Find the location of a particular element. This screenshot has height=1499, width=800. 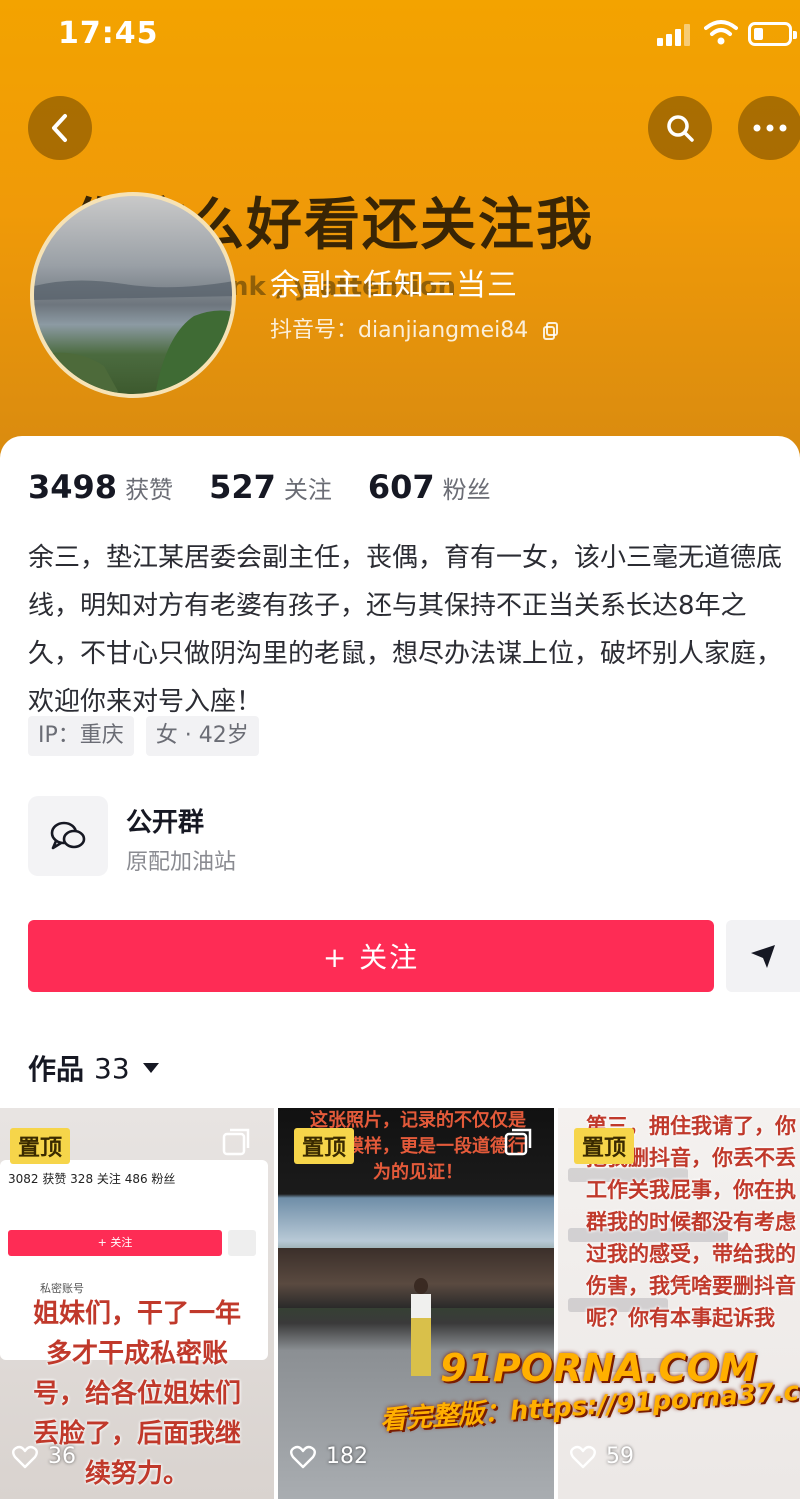

back-button is located at coordinates (60, 128).